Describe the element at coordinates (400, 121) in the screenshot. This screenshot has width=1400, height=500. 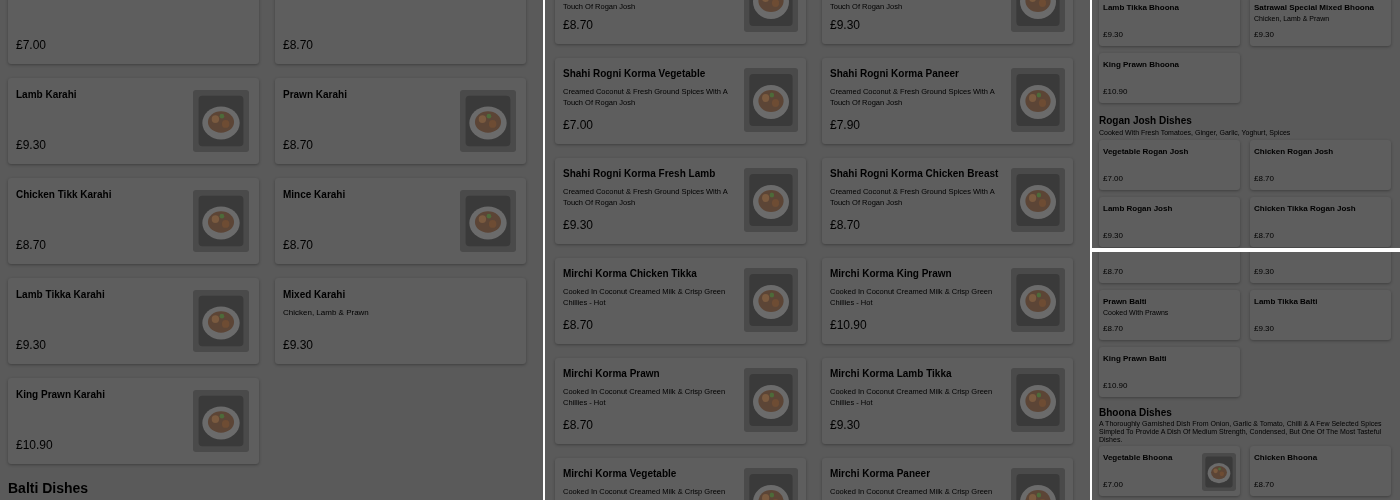
I see `menu-item-card: Prawn Karahi £8.70` at that location.